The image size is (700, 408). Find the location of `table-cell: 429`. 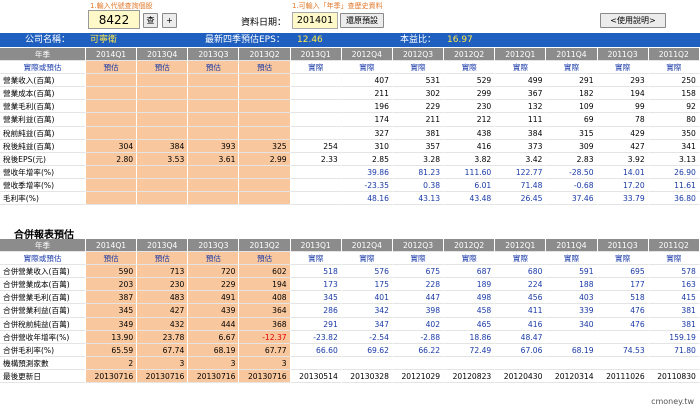

table-cell: 429 is located at coordinates (623, 133).